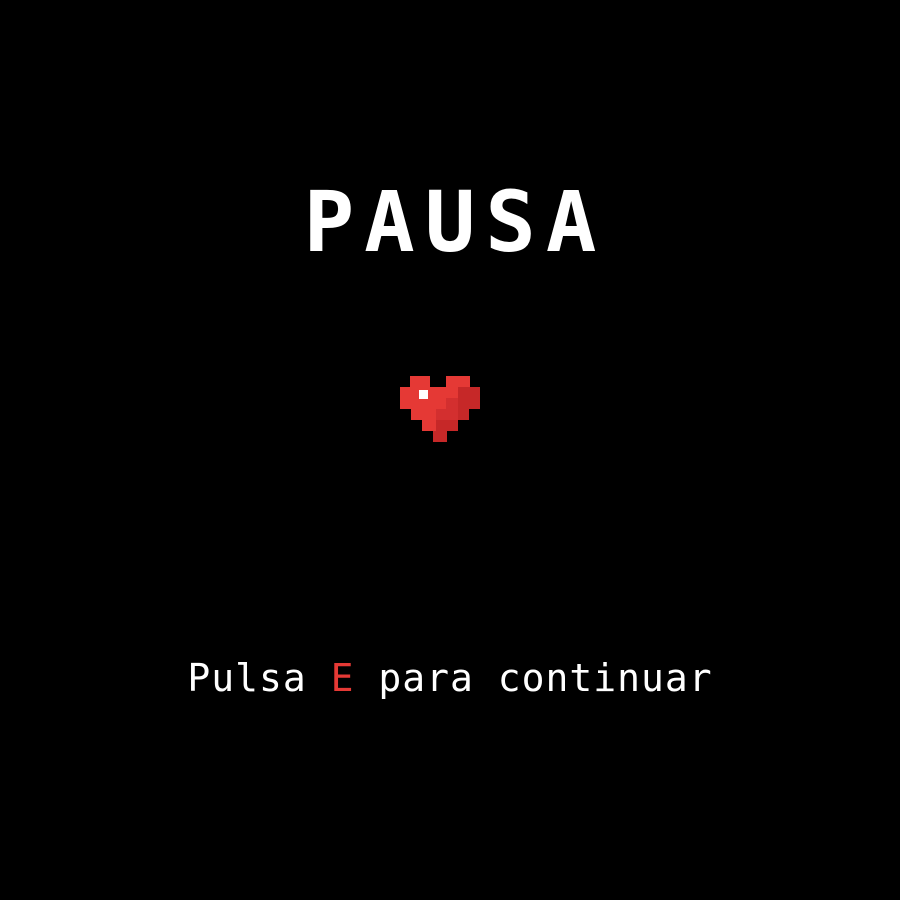  I want to click on continue-hint: Pulsa E para continuar, so click(450, 678).